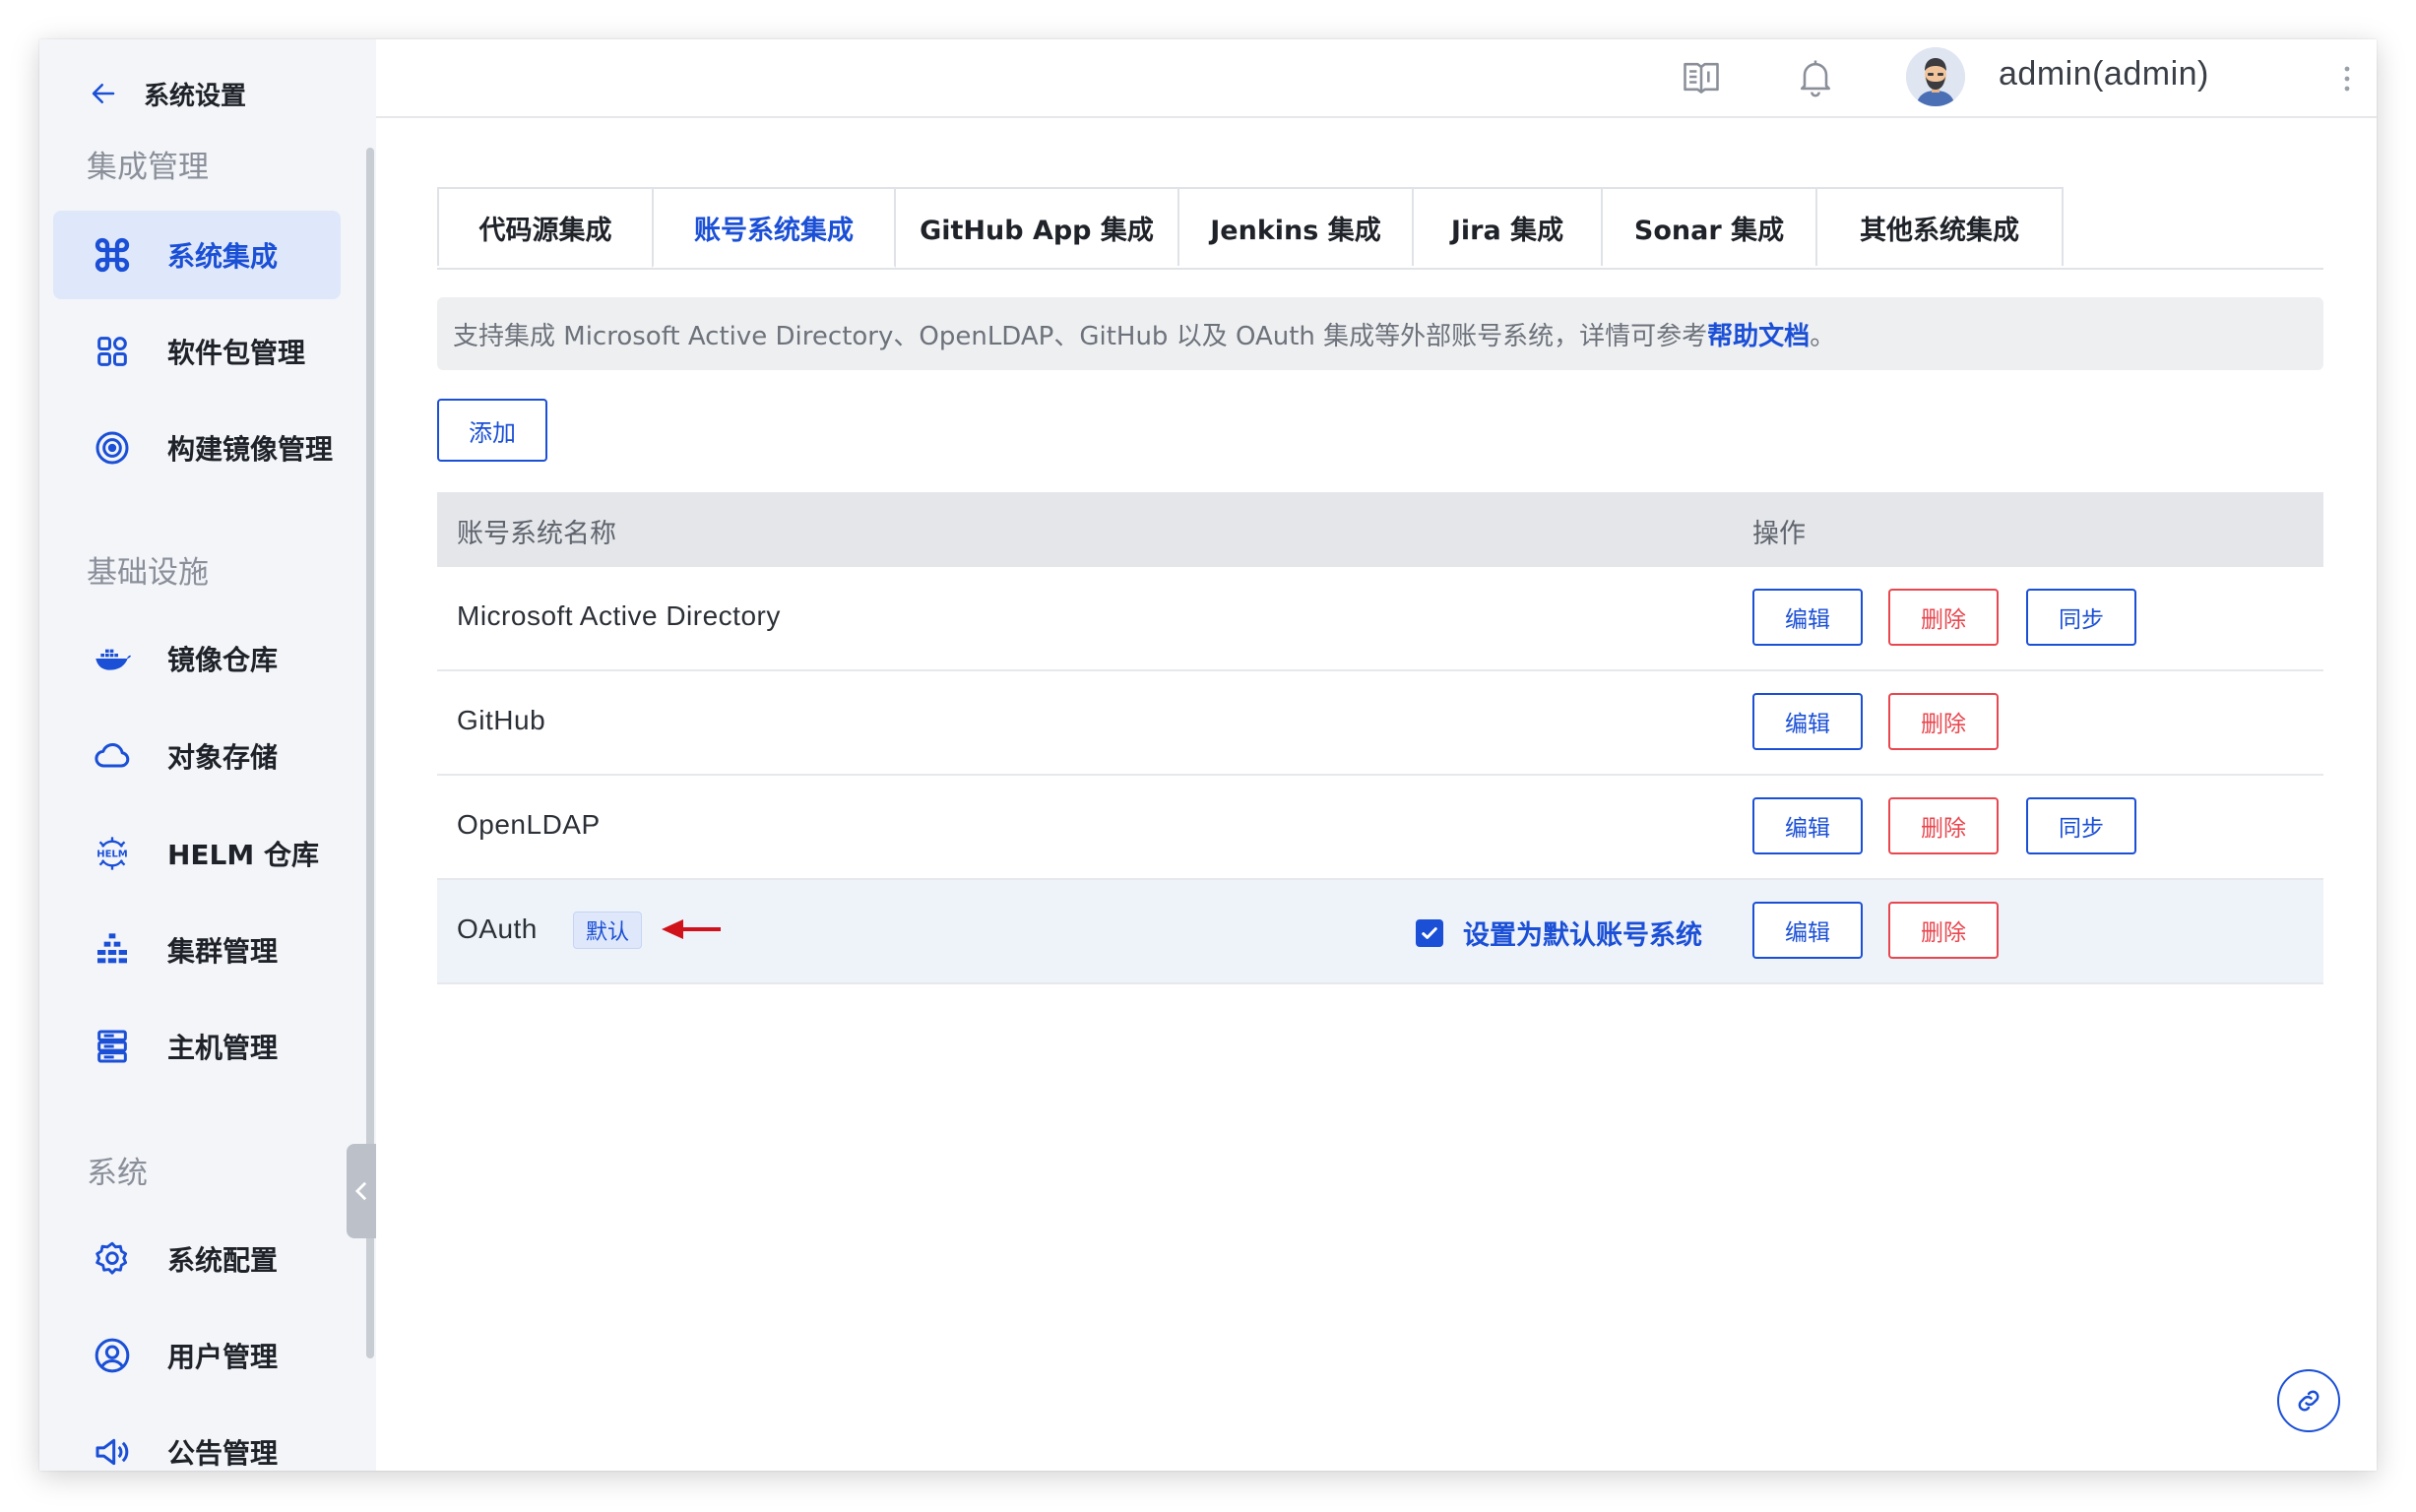  I want to click on sidebar-item-label: 集群管理, so click(223, 951).